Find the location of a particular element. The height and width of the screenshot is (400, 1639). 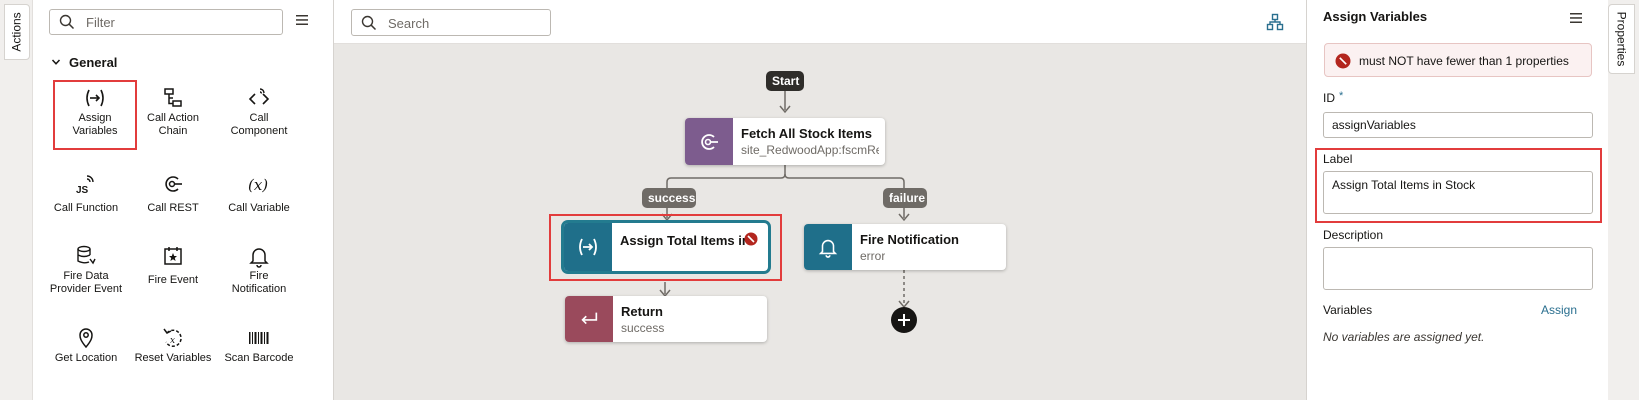

palette-item-fire-notification: Fire Notification is located at coordinates (259, 273).